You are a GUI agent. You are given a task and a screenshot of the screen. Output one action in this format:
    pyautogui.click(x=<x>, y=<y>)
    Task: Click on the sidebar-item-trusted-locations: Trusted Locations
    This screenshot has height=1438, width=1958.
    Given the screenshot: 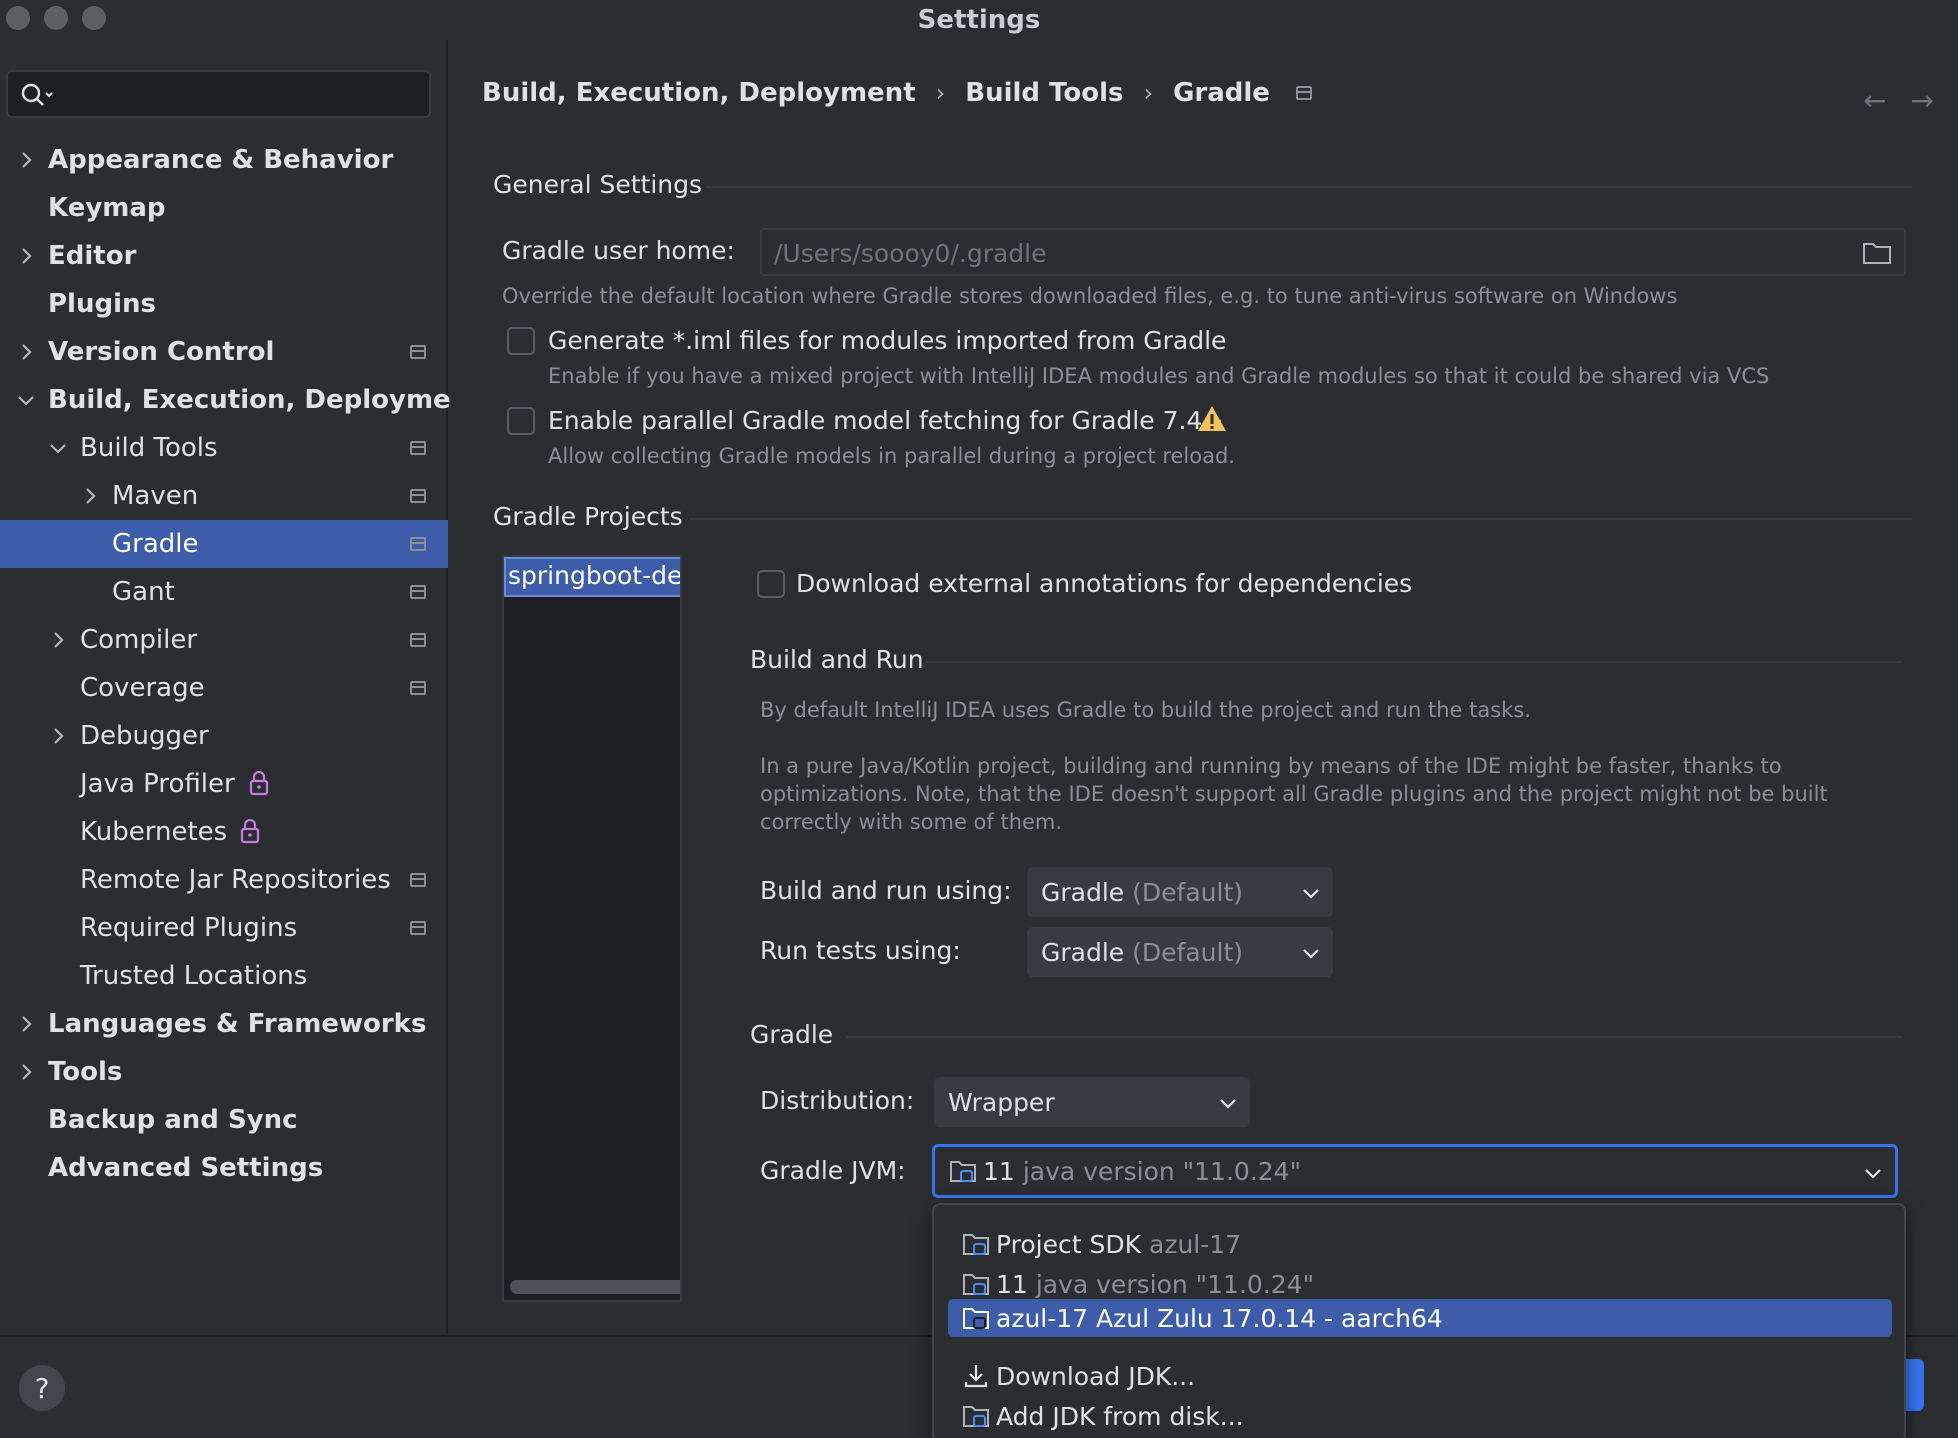 What is the action you would take?
    pyautogui.click(x=224, y=976)
    